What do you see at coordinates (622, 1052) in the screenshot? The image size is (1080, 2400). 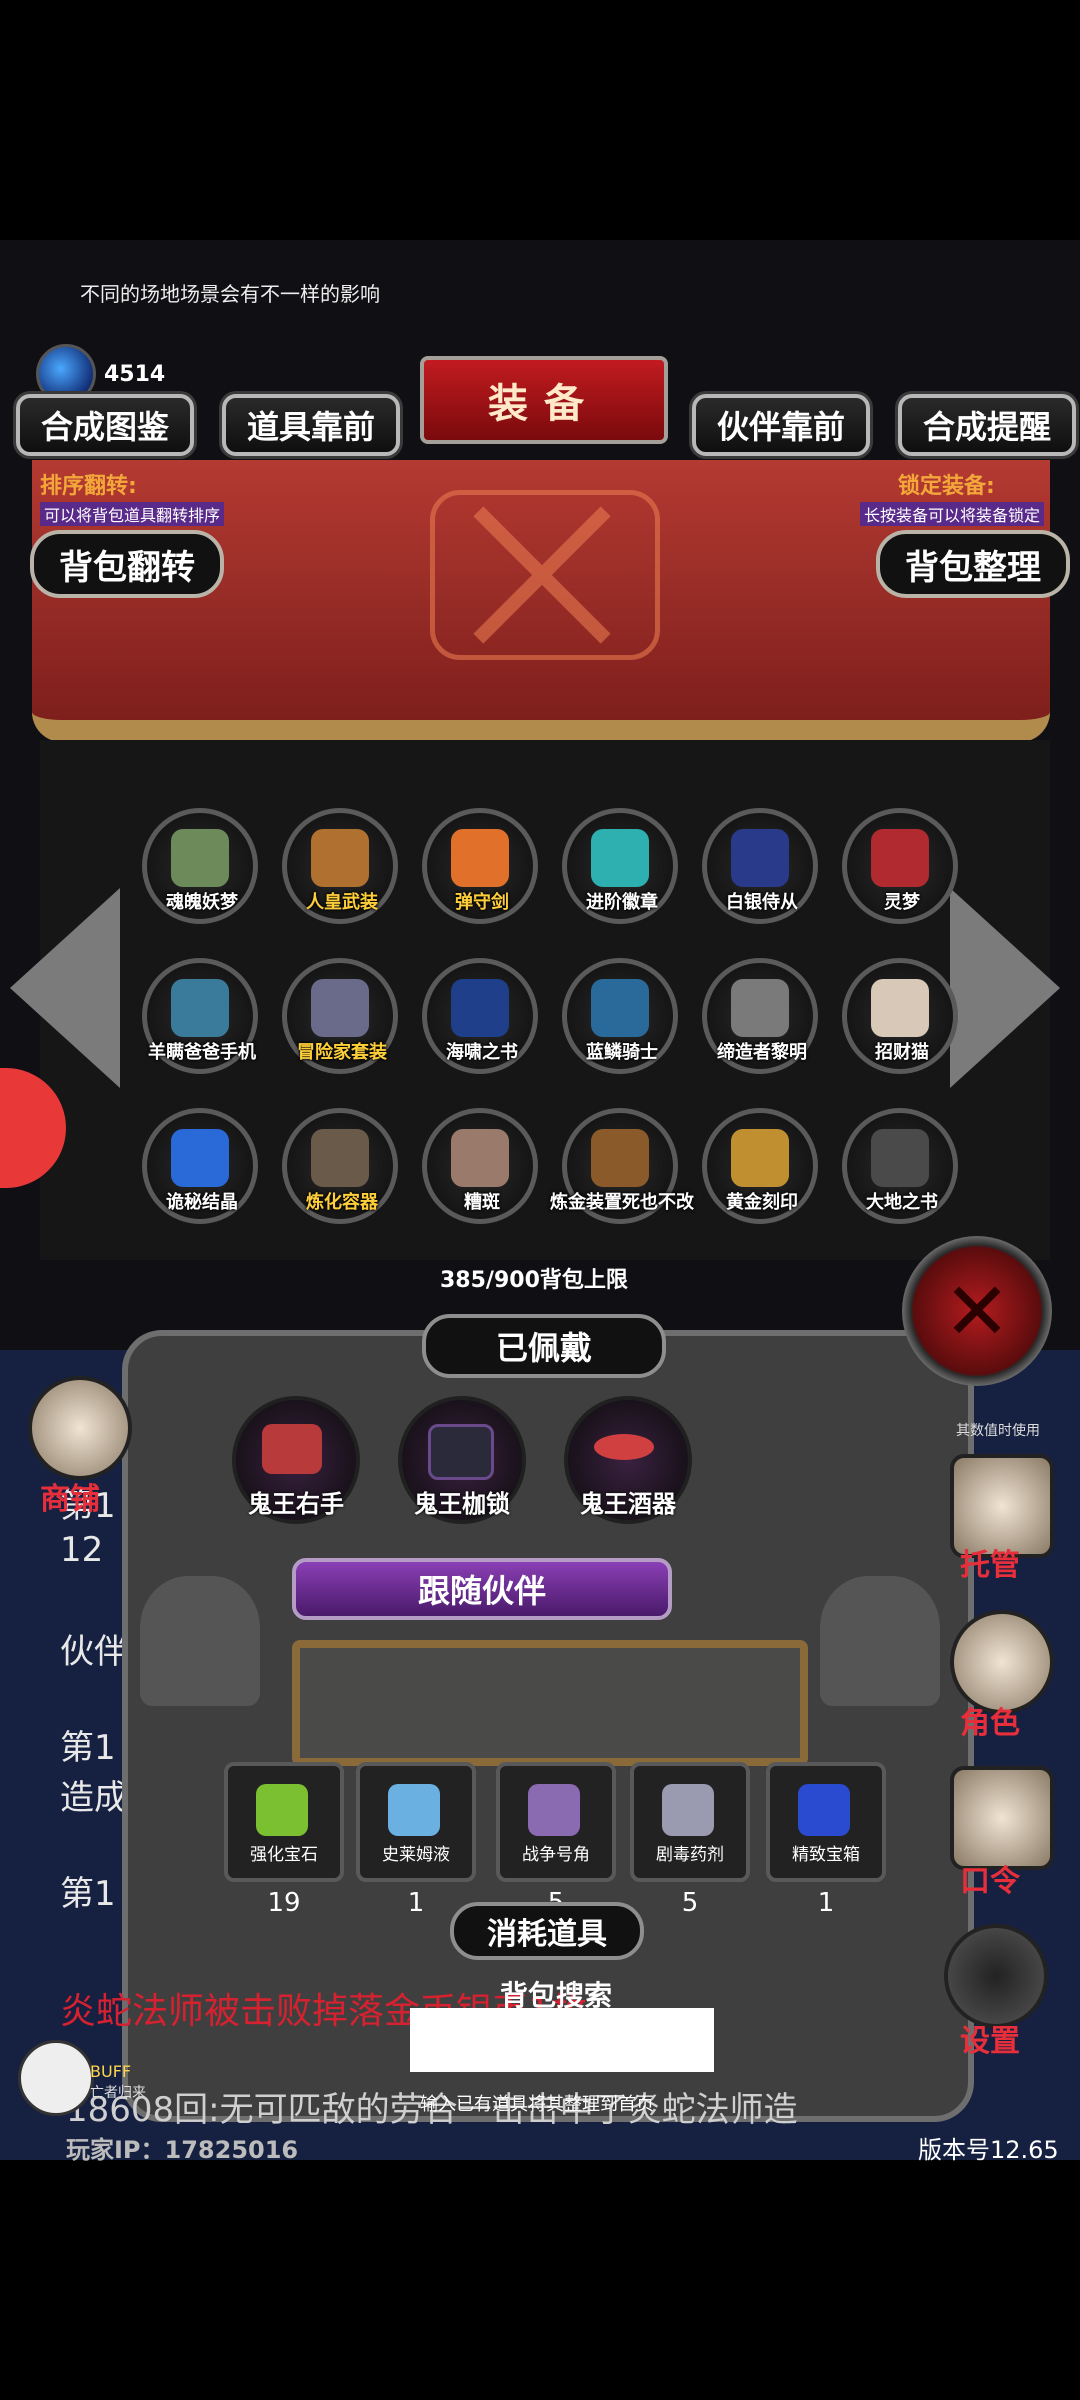 I see `inventory-item-label: 蓝鳞骑士` at bounding box center [622, 1052].